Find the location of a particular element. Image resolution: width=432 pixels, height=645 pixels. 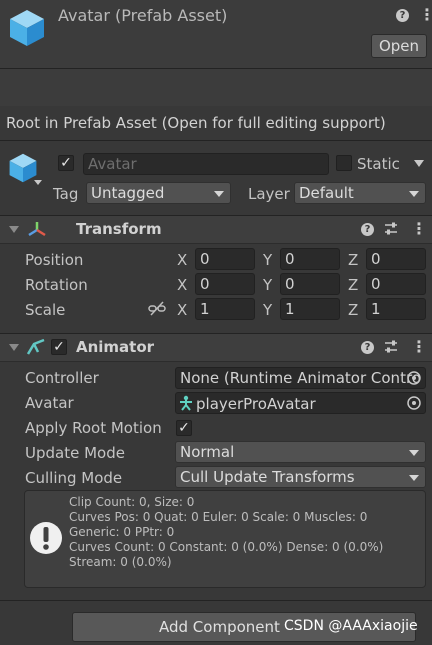

rotation-x-field: 0 is located at coordinates (225, 284).